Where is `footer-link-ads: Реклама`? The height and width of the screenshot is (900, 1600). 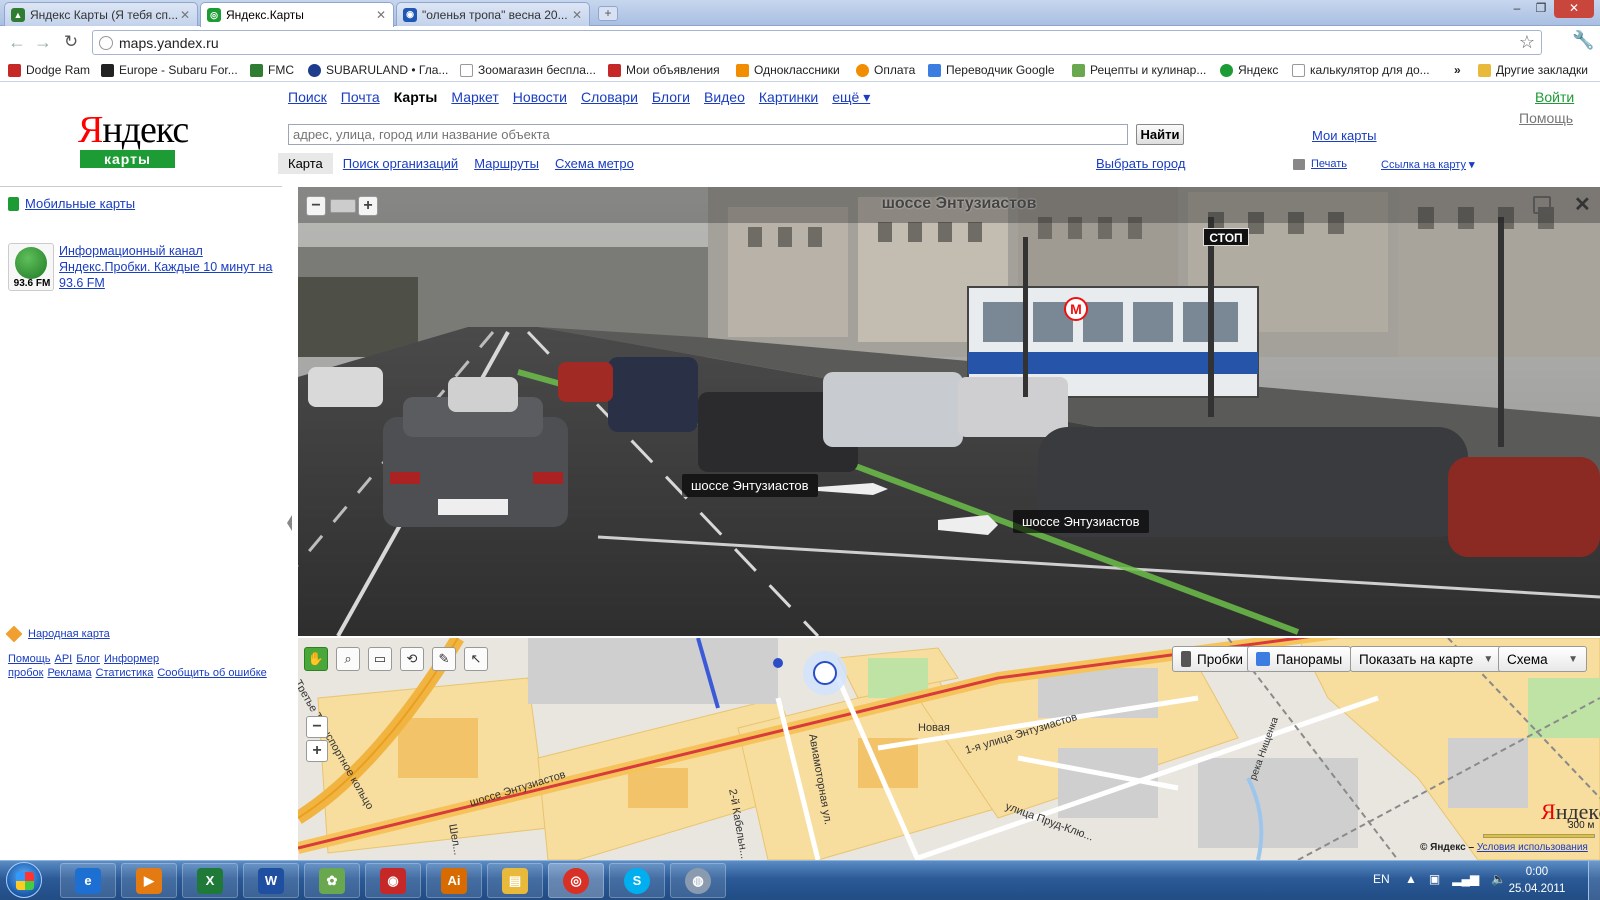 footer-link-ads: Реклама is located at coordinates (69, 673).